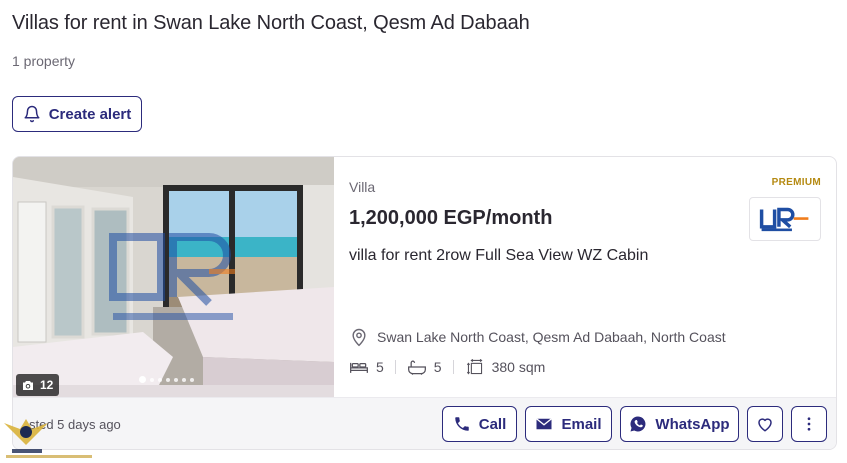 Image resolution: width=847 pixels, height=463 pixels. Describe the element at coordinates (638, 424) in the screenshot. I see `whatsapp-icon` at that location.